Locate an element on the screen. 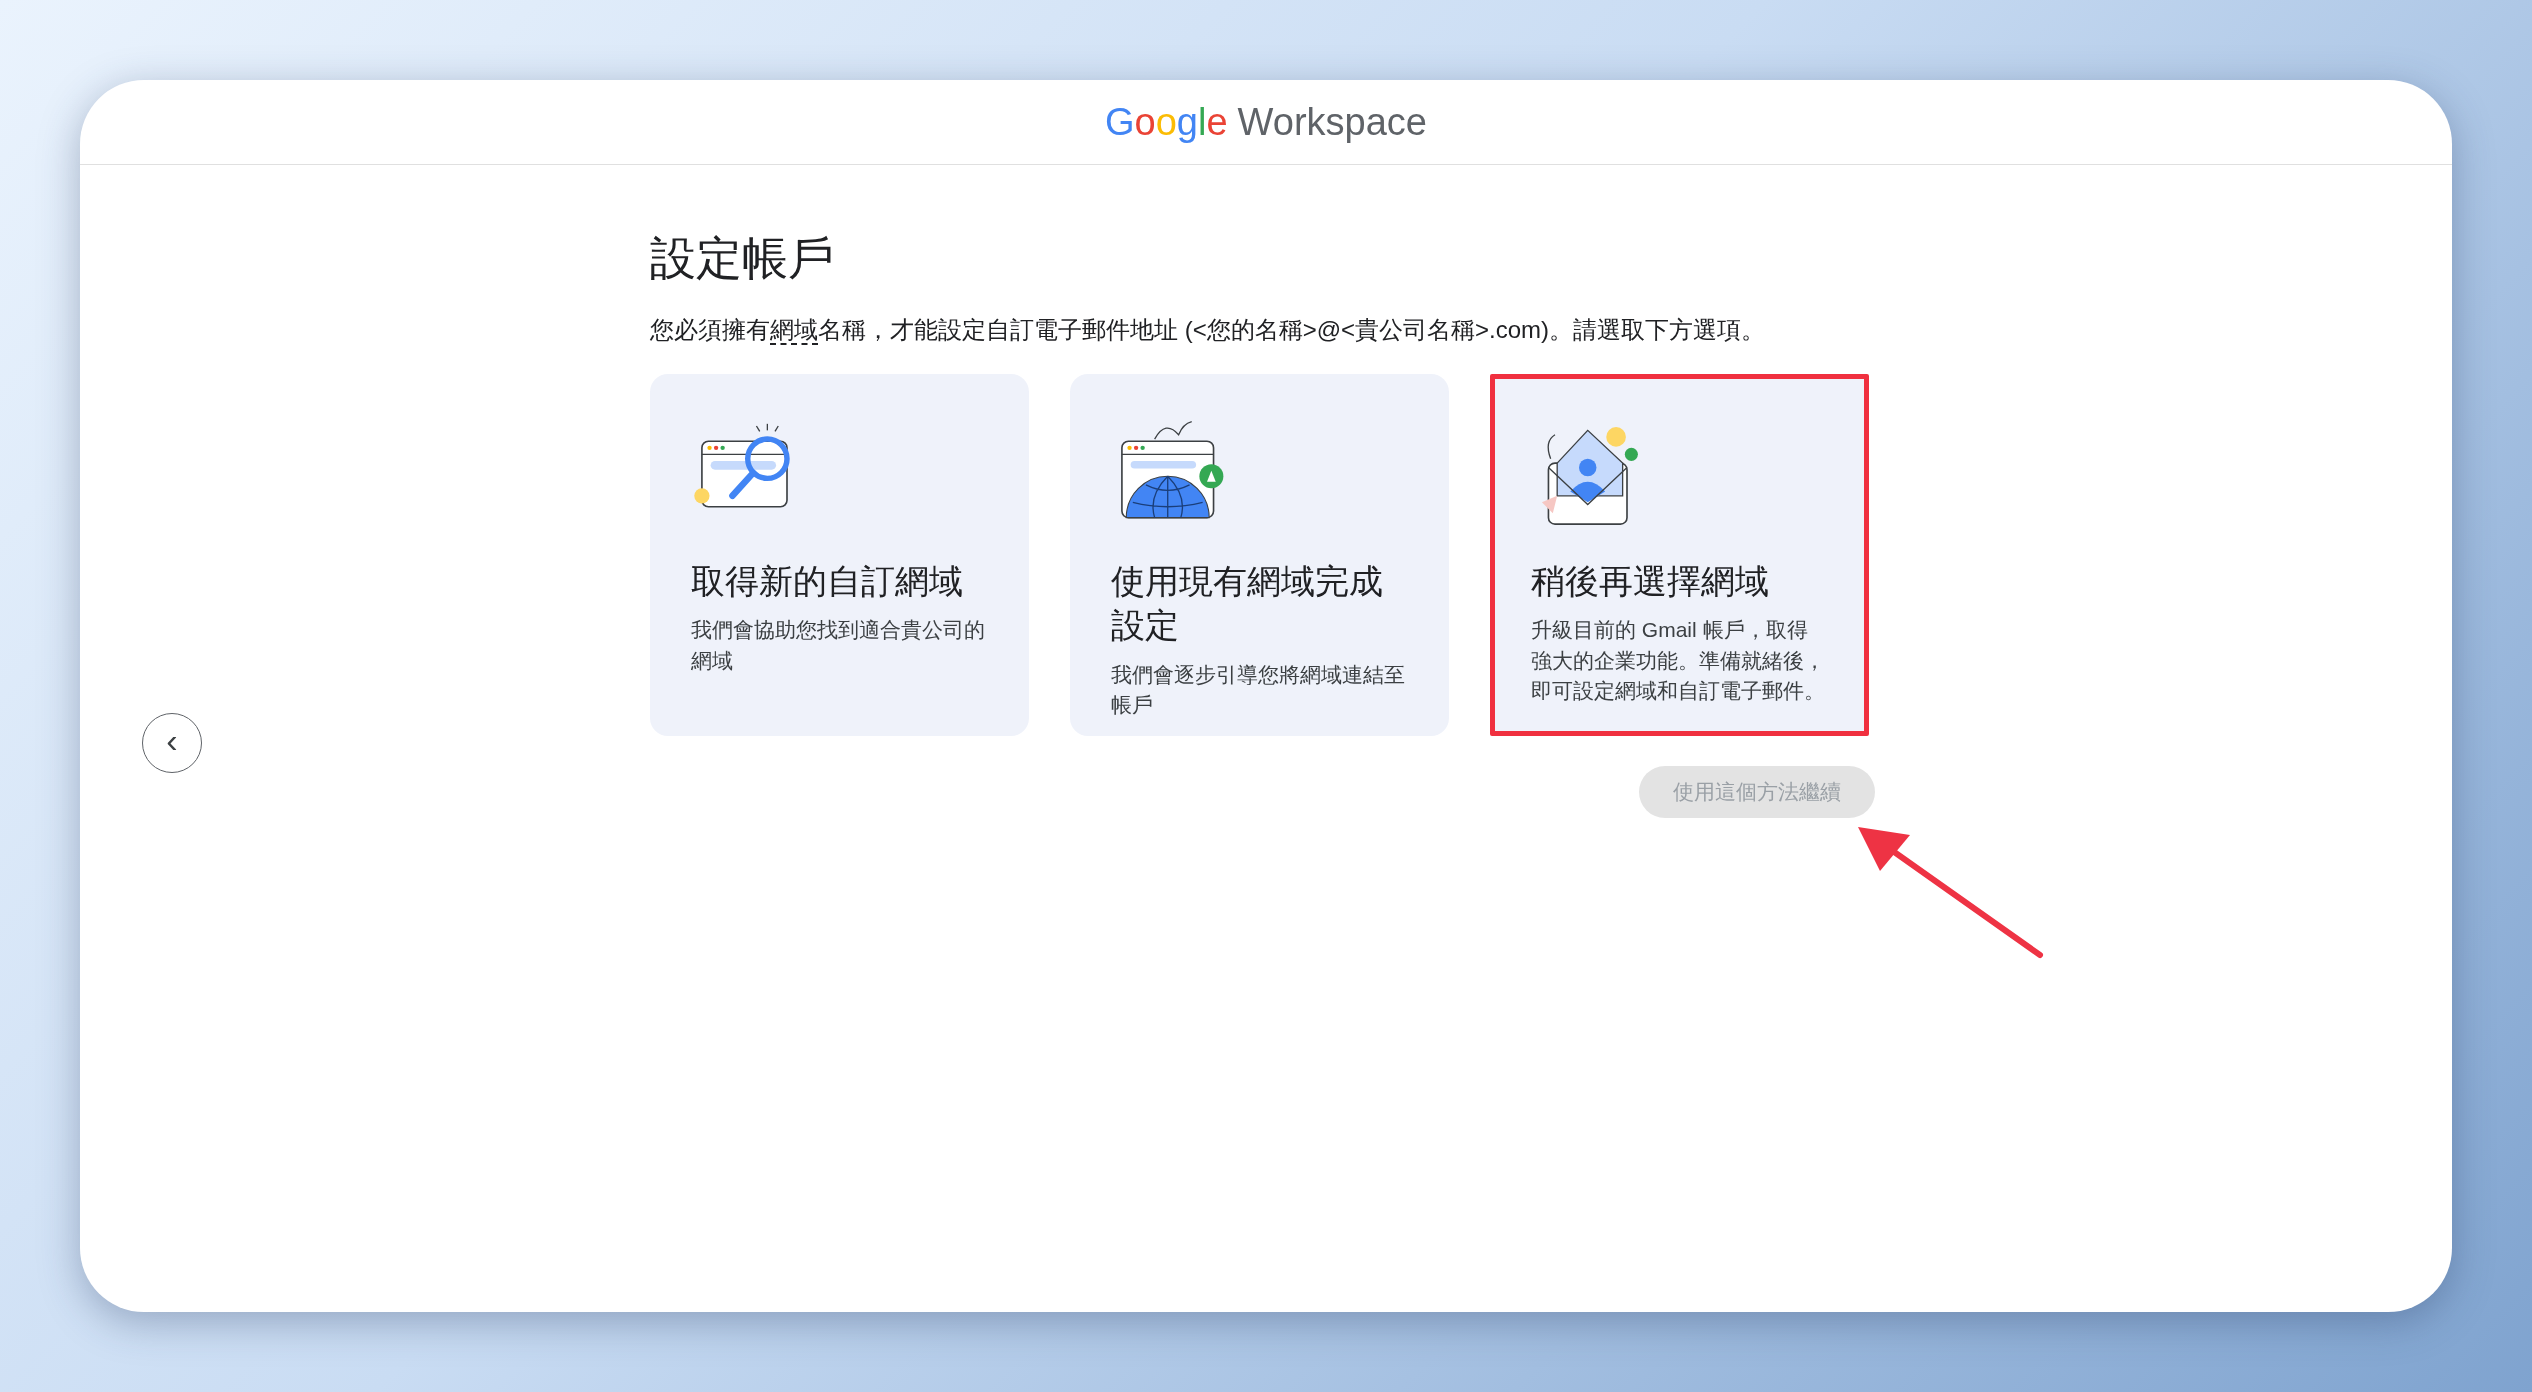 The image size is (2532, 1392). option-card: 取得新的自訂網域 我們會協助您找到適合貴公司的網域 is located at coordinates (839, 555).